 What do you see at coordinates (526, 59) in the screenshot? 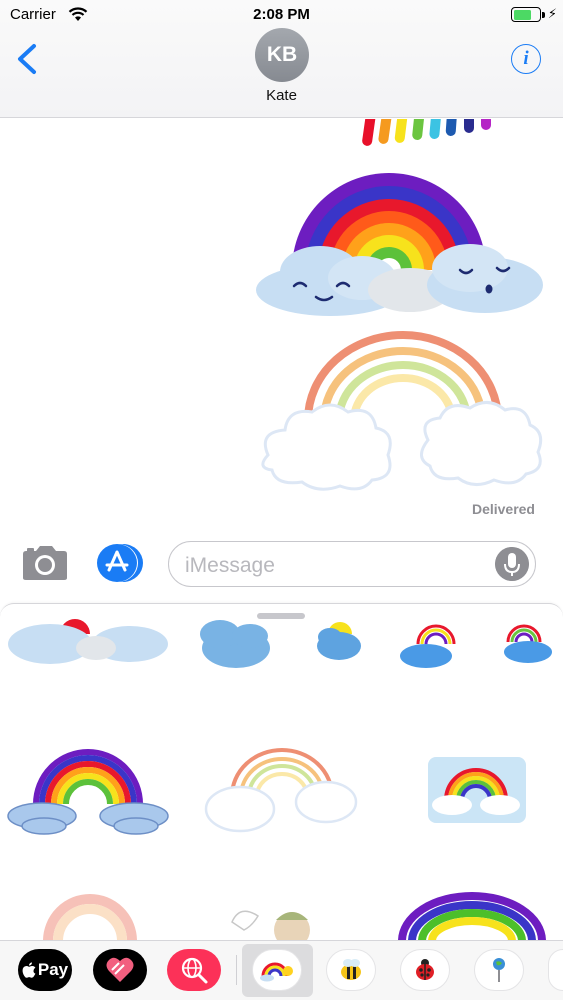
I see `info-icon: i` at bounding box center [526, 59].